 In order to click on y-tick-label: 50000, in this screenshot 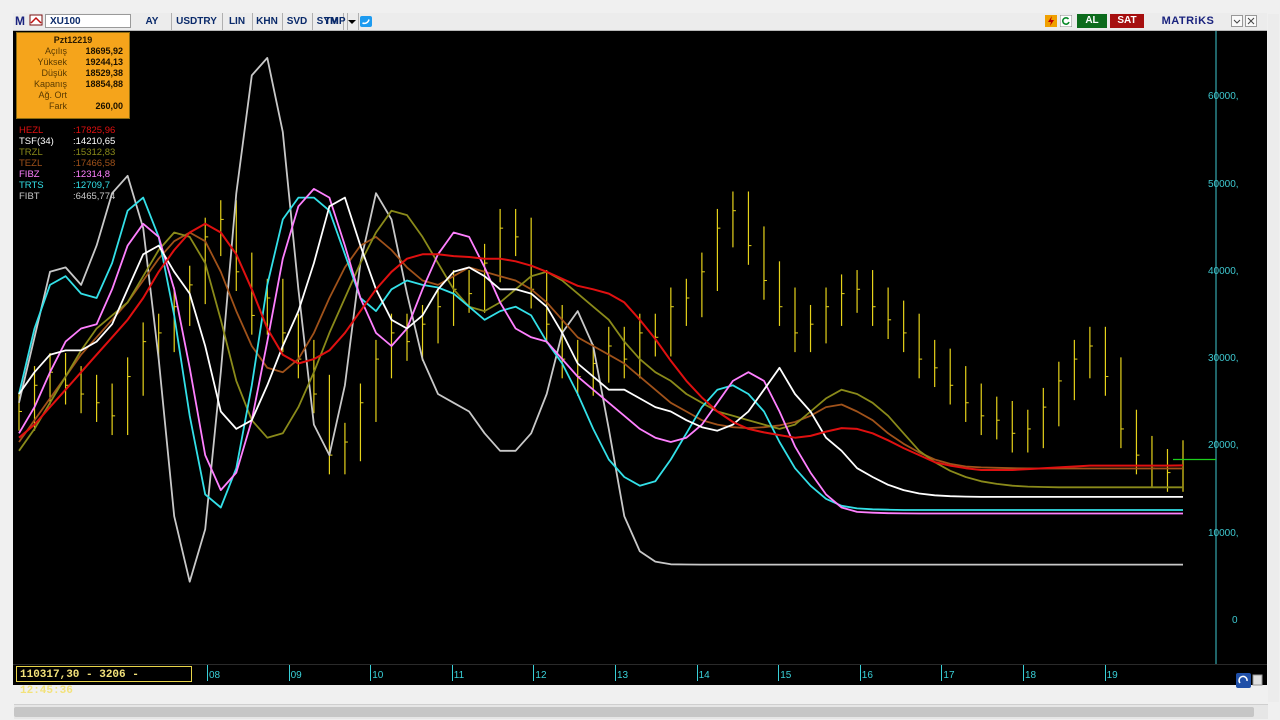, I will do `click(1223, 184)`.